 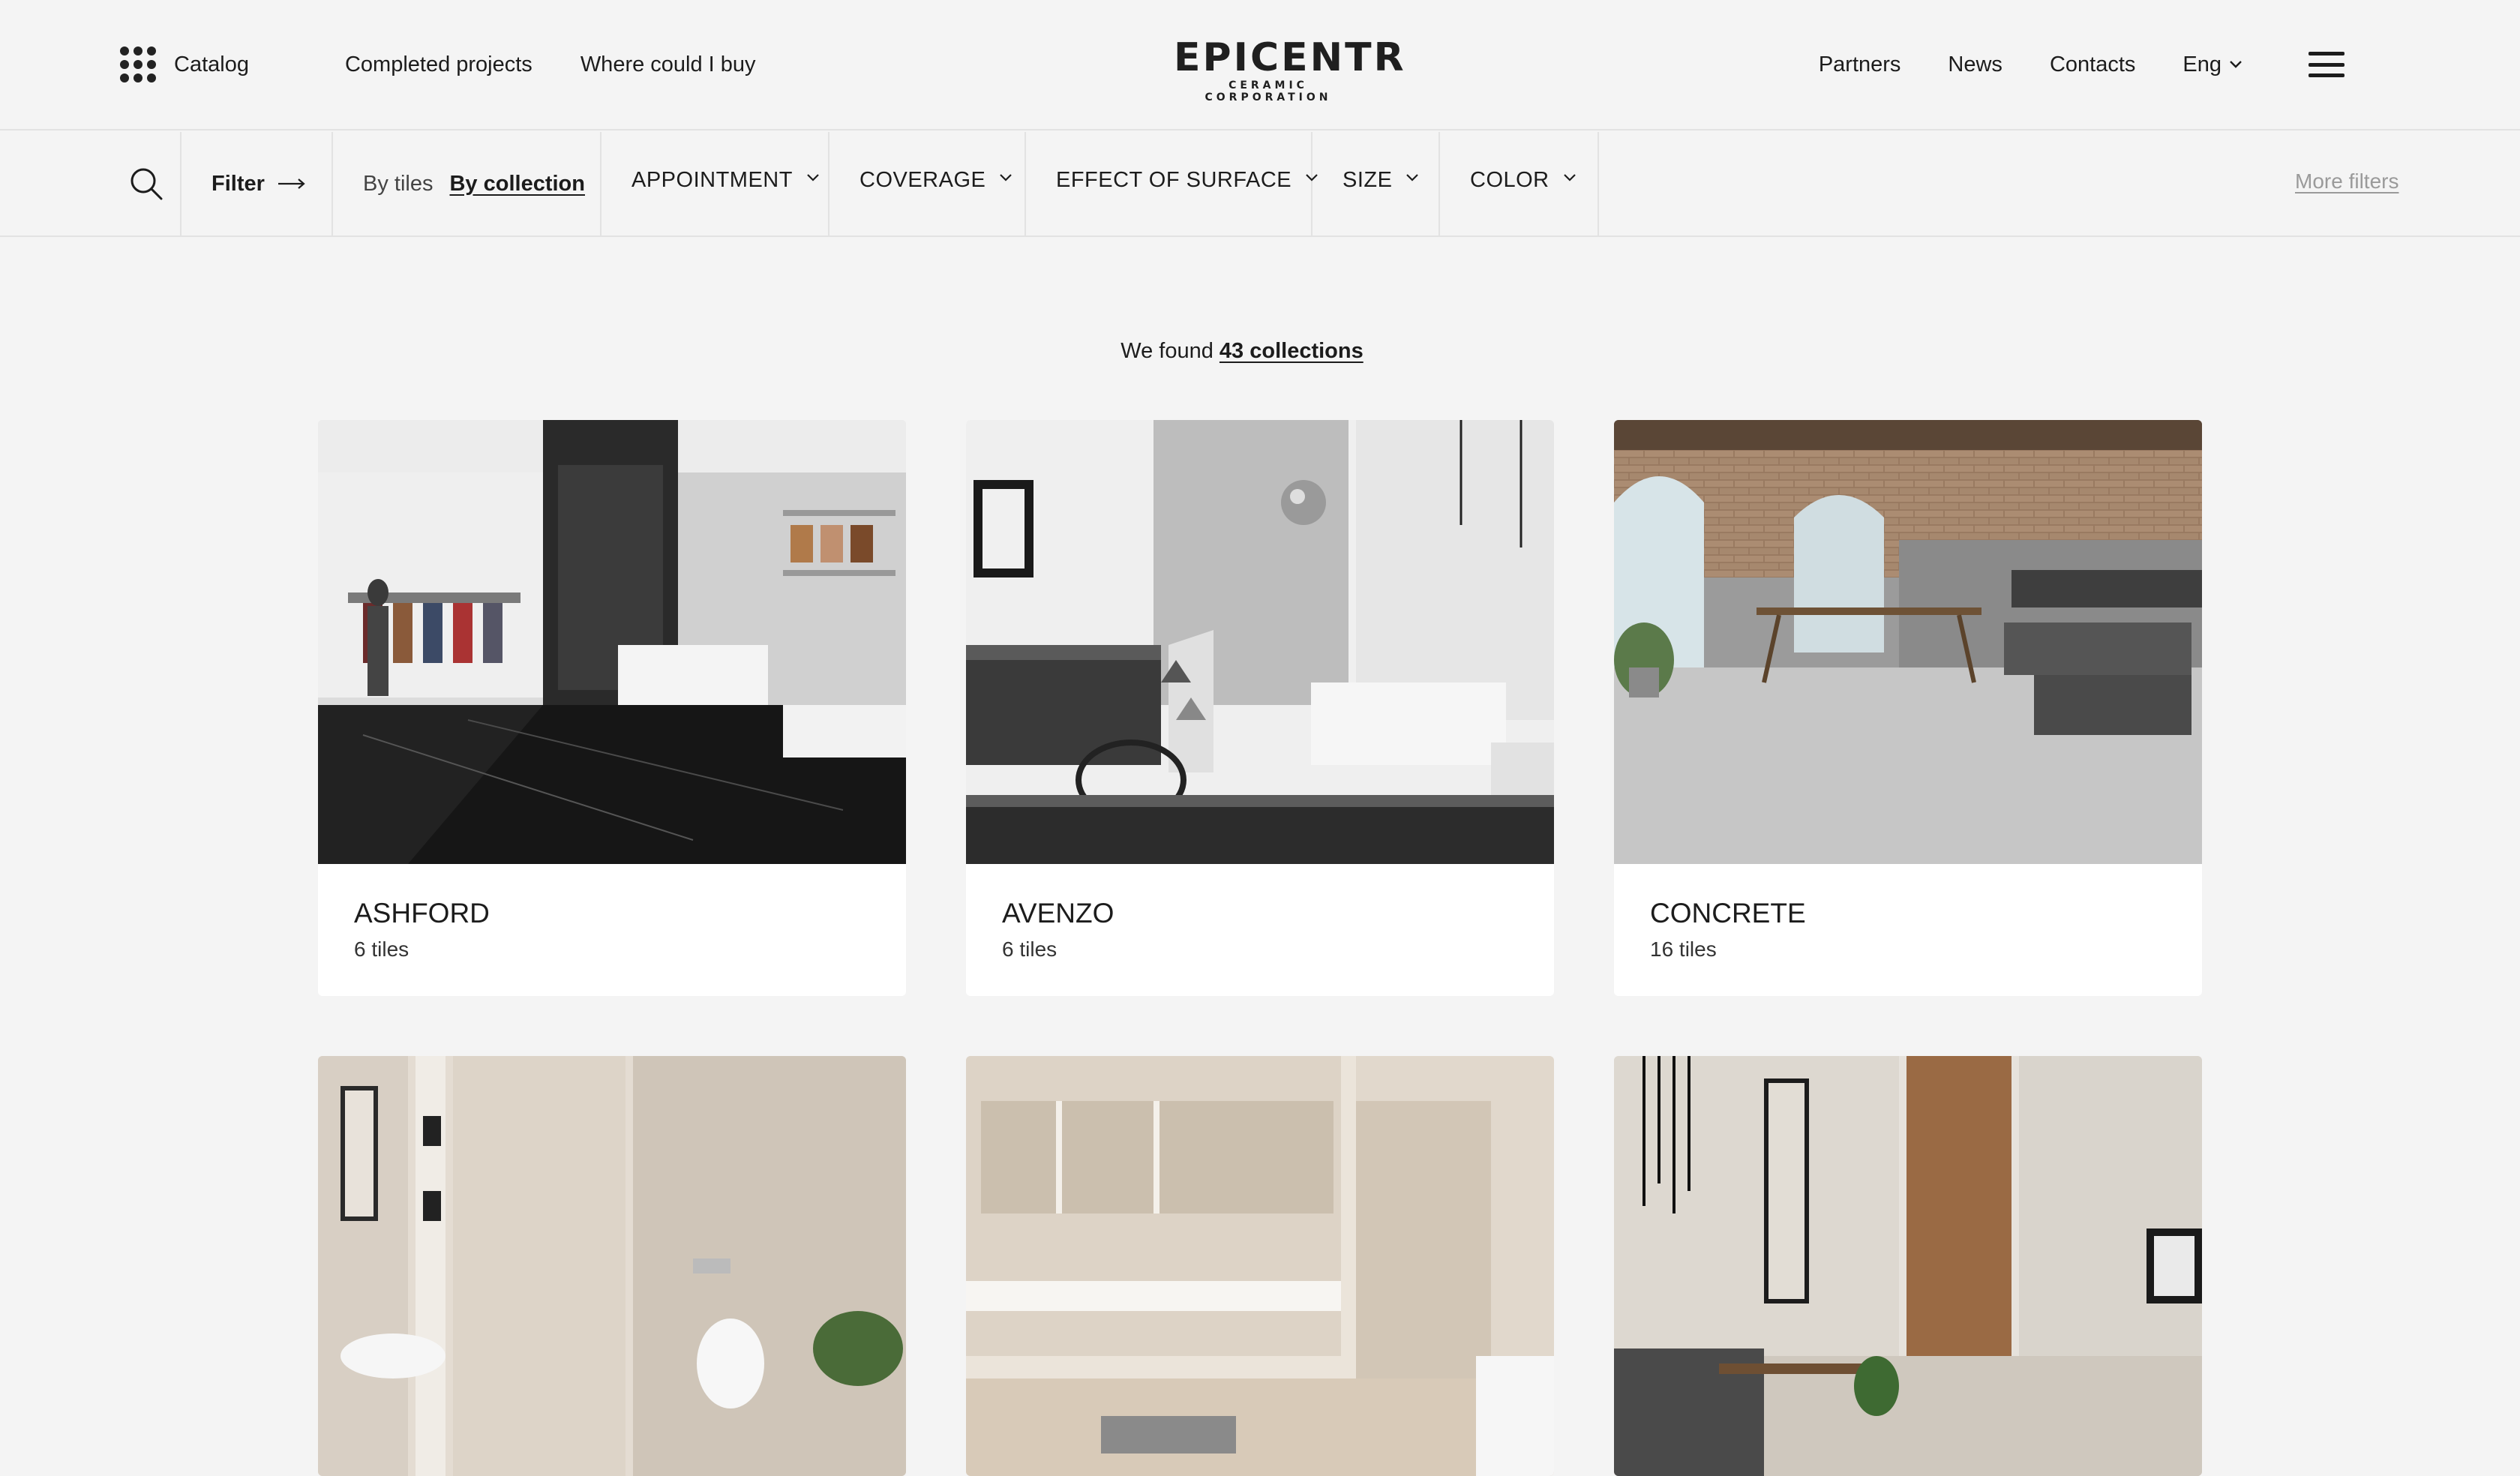 What do you see at coordinates (1174, 179) in the screenshot?
I see `dropdown-effect-label: EFFECT OF SURFACE` at bounding box center [1174, 179].